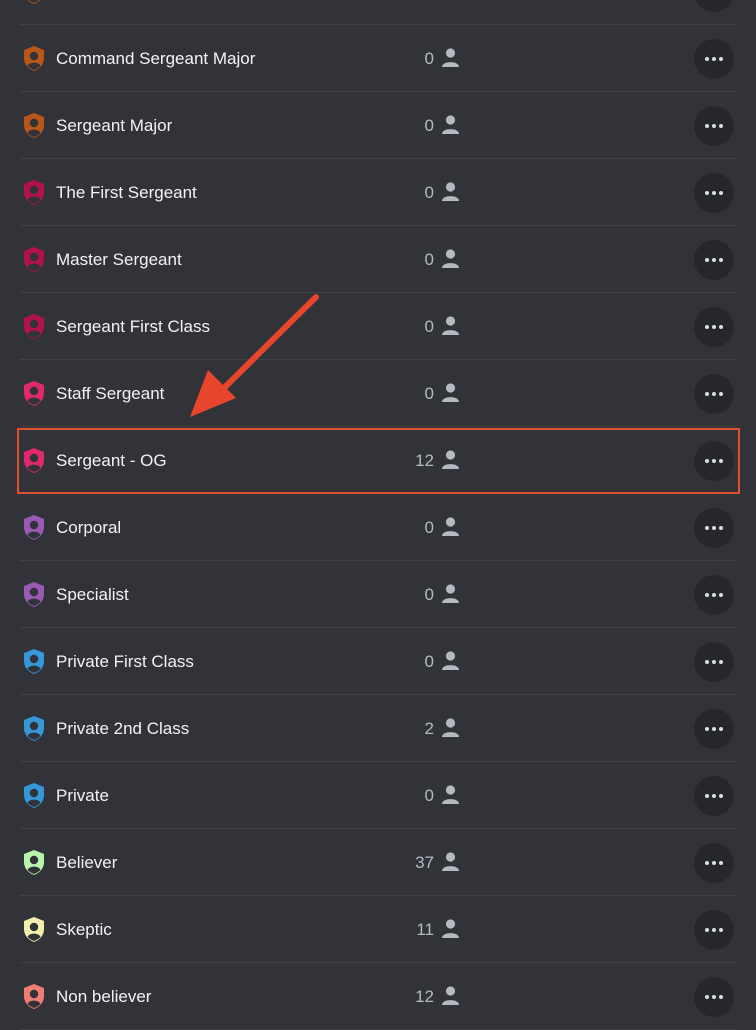  I want to click on role-name: Skeptic, so click(84, 929).